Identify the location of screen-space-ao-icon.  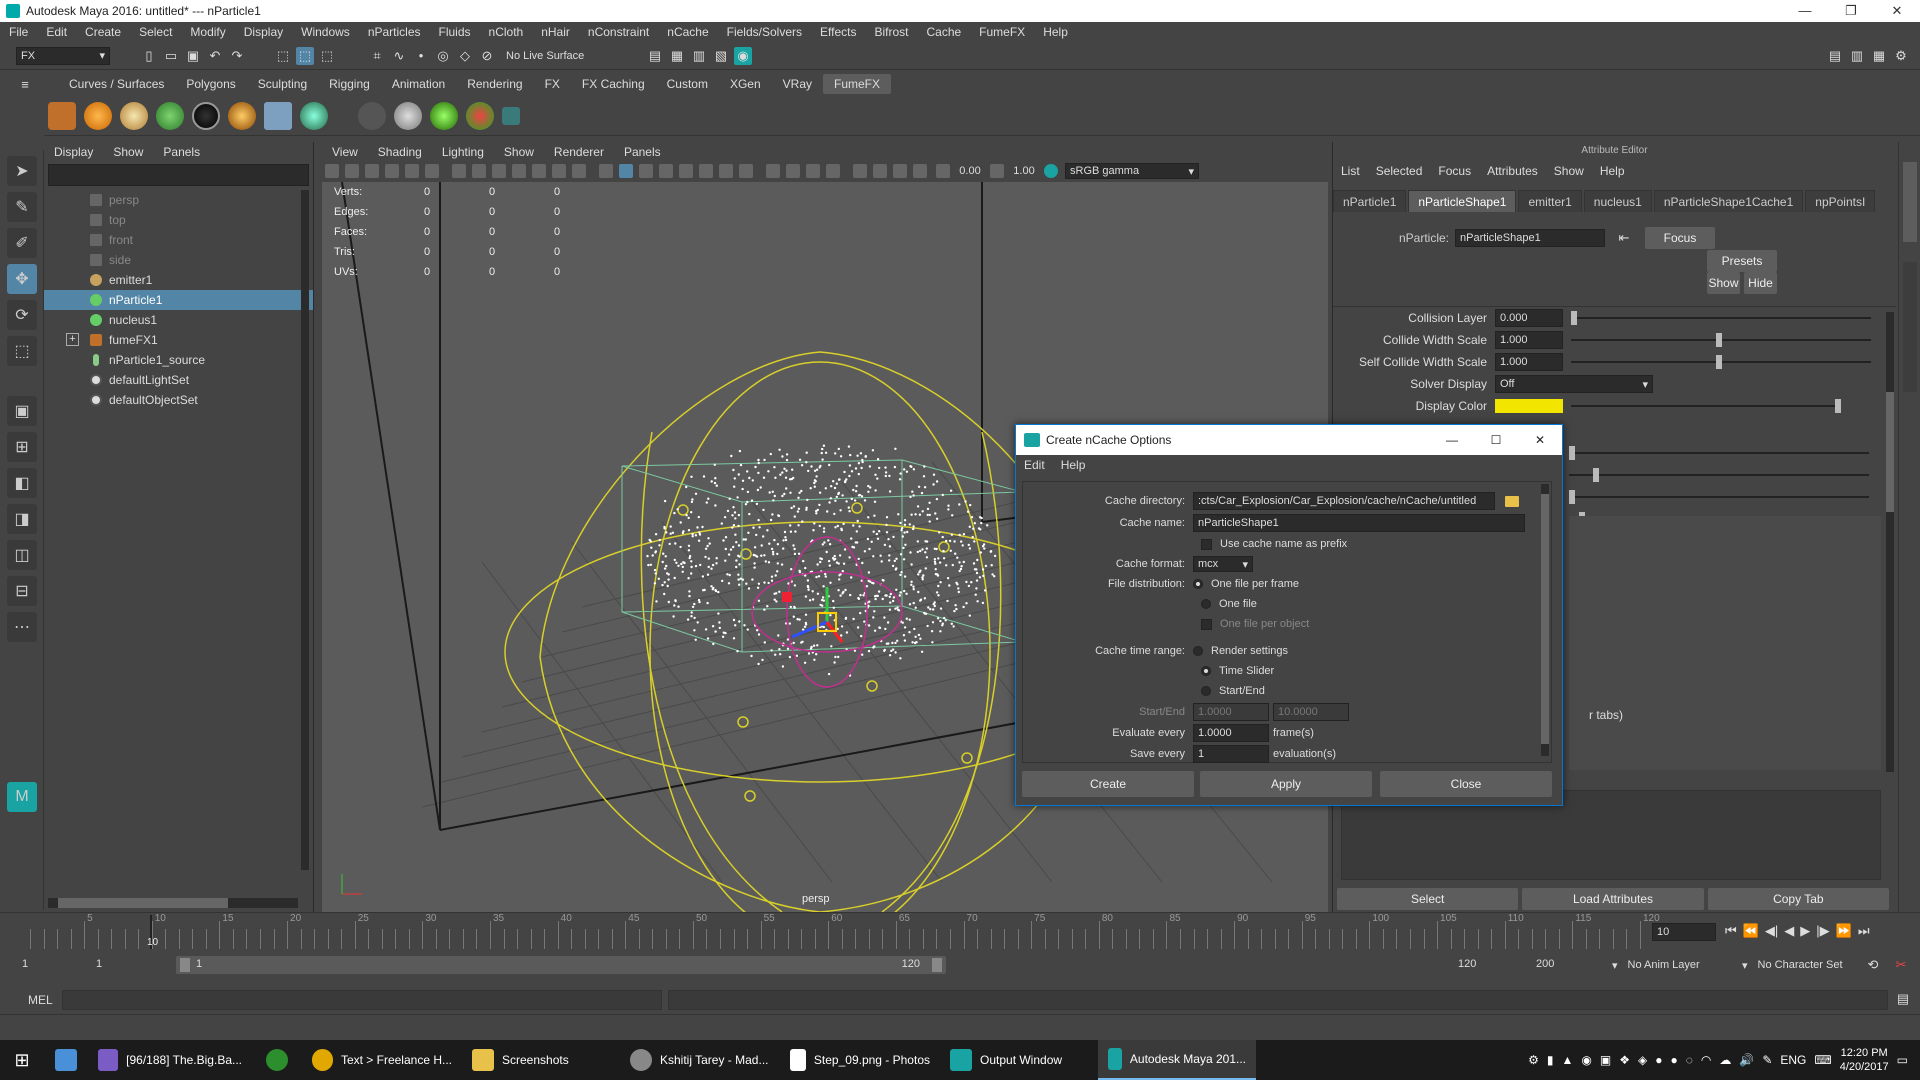
(773, 171).